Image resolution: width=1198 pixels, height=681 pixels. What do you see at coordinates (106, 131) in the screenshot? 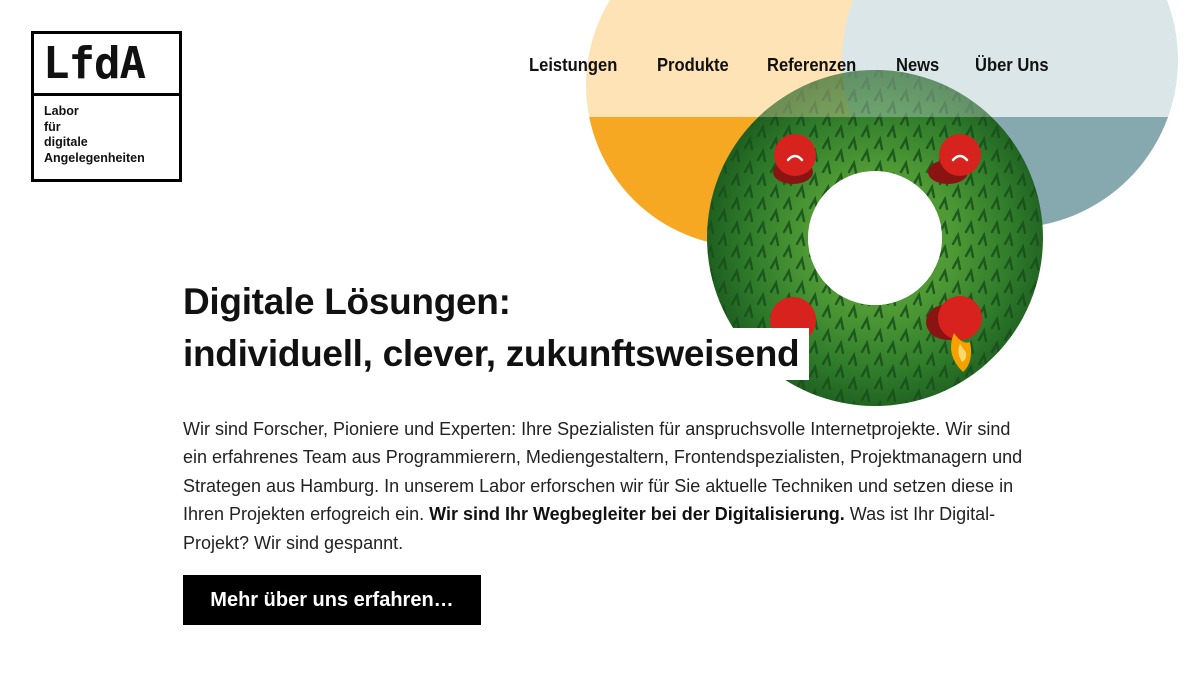
I see `logo-subtitle: Labor für digitale Angelegenheiten` at bounding box center [106, 131].